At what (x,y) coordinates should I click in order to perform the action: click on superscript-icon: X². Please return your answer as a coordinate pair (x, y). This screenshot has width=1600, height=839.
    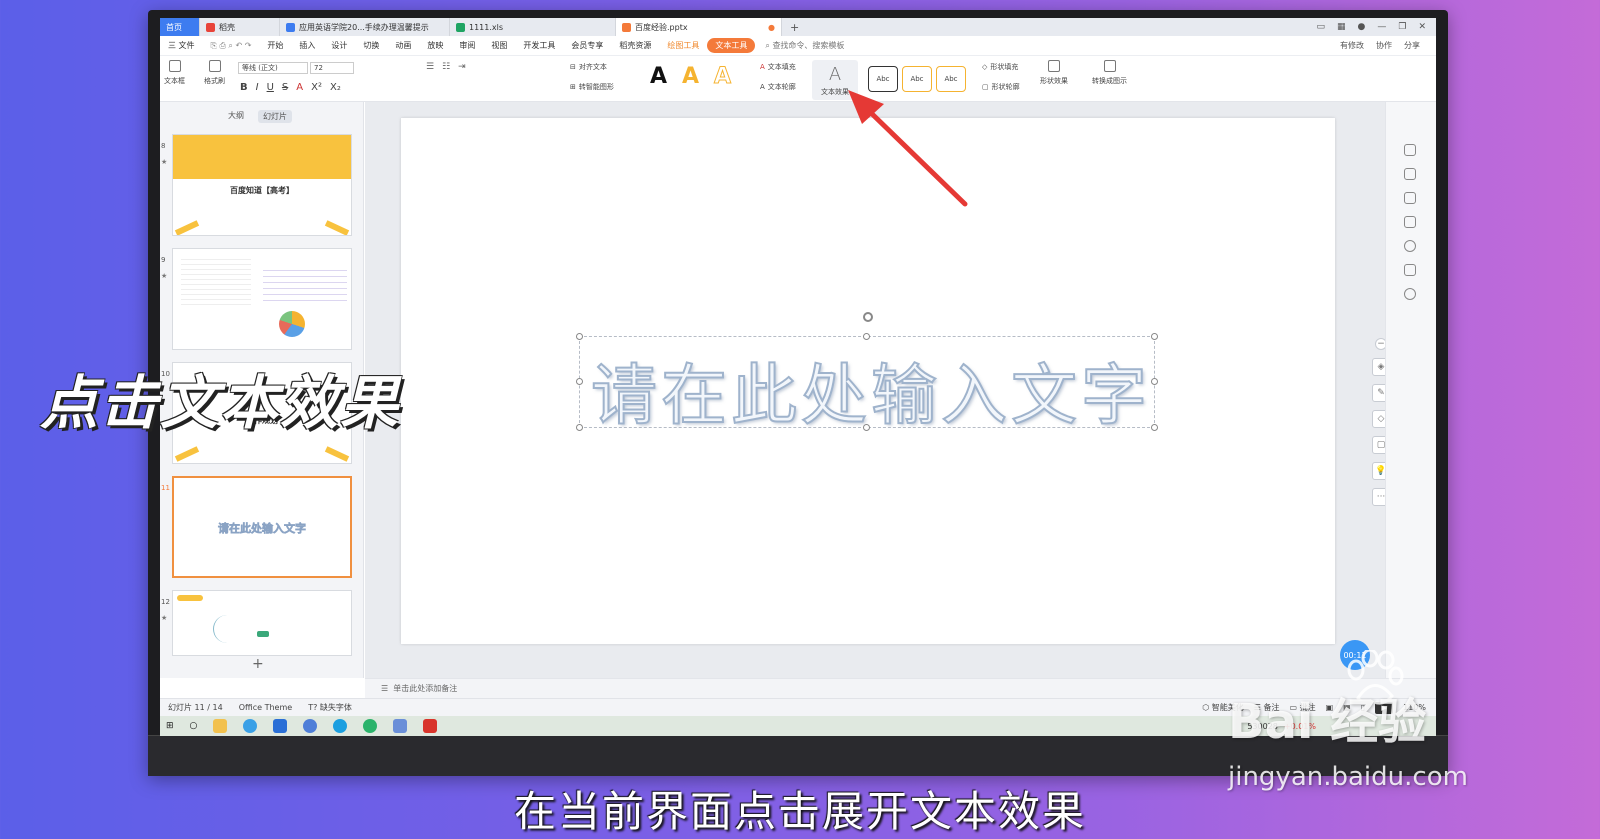
    Looking at the image, I should click on (316, 87).